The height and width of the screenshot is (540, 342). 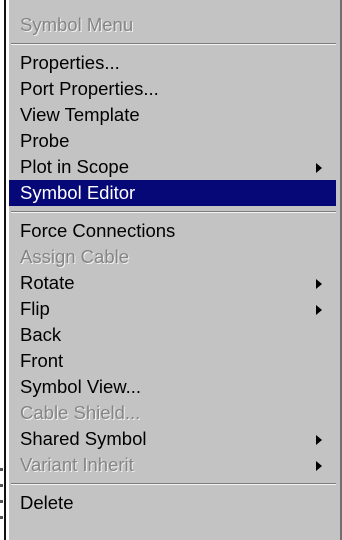 I want to click on menu-item-plot-in-scope: Plot in Scope, so click(x=174, y=167).